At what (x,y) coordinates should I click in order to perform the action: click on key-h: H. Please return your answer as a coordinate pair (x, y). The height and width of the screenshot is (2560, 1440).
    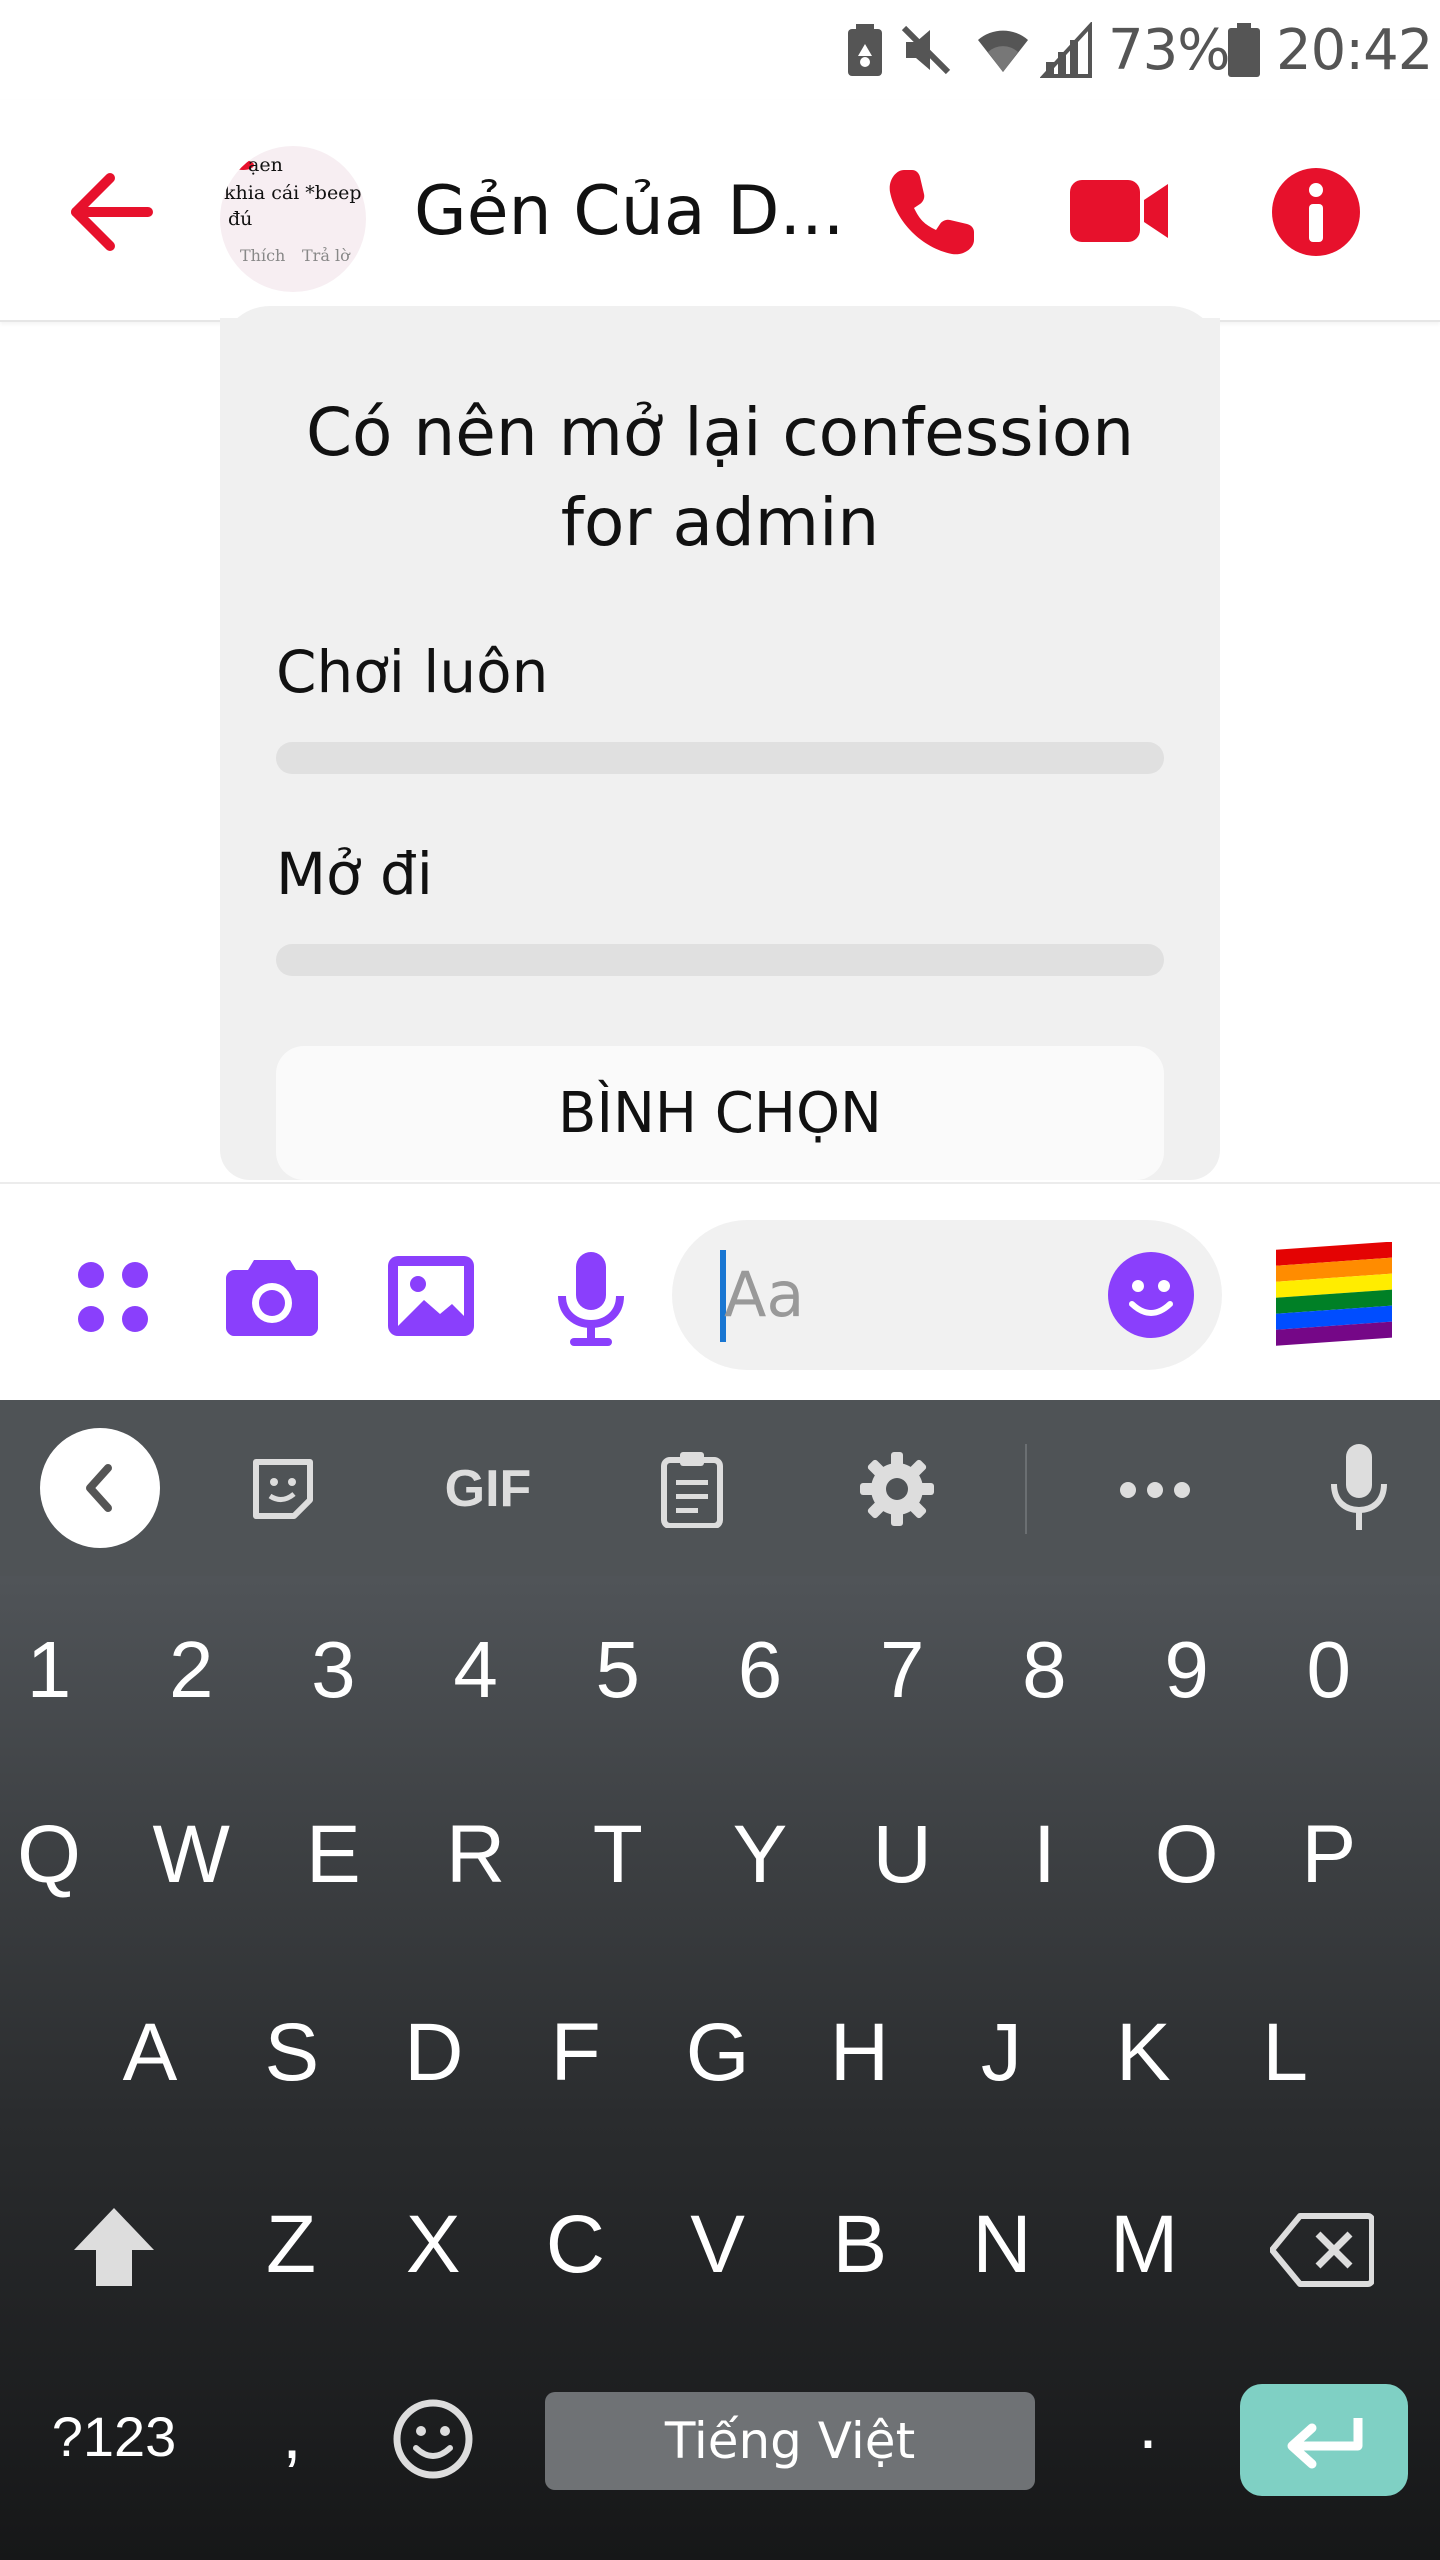
    Looking at the image, I should click on (860, 2053).